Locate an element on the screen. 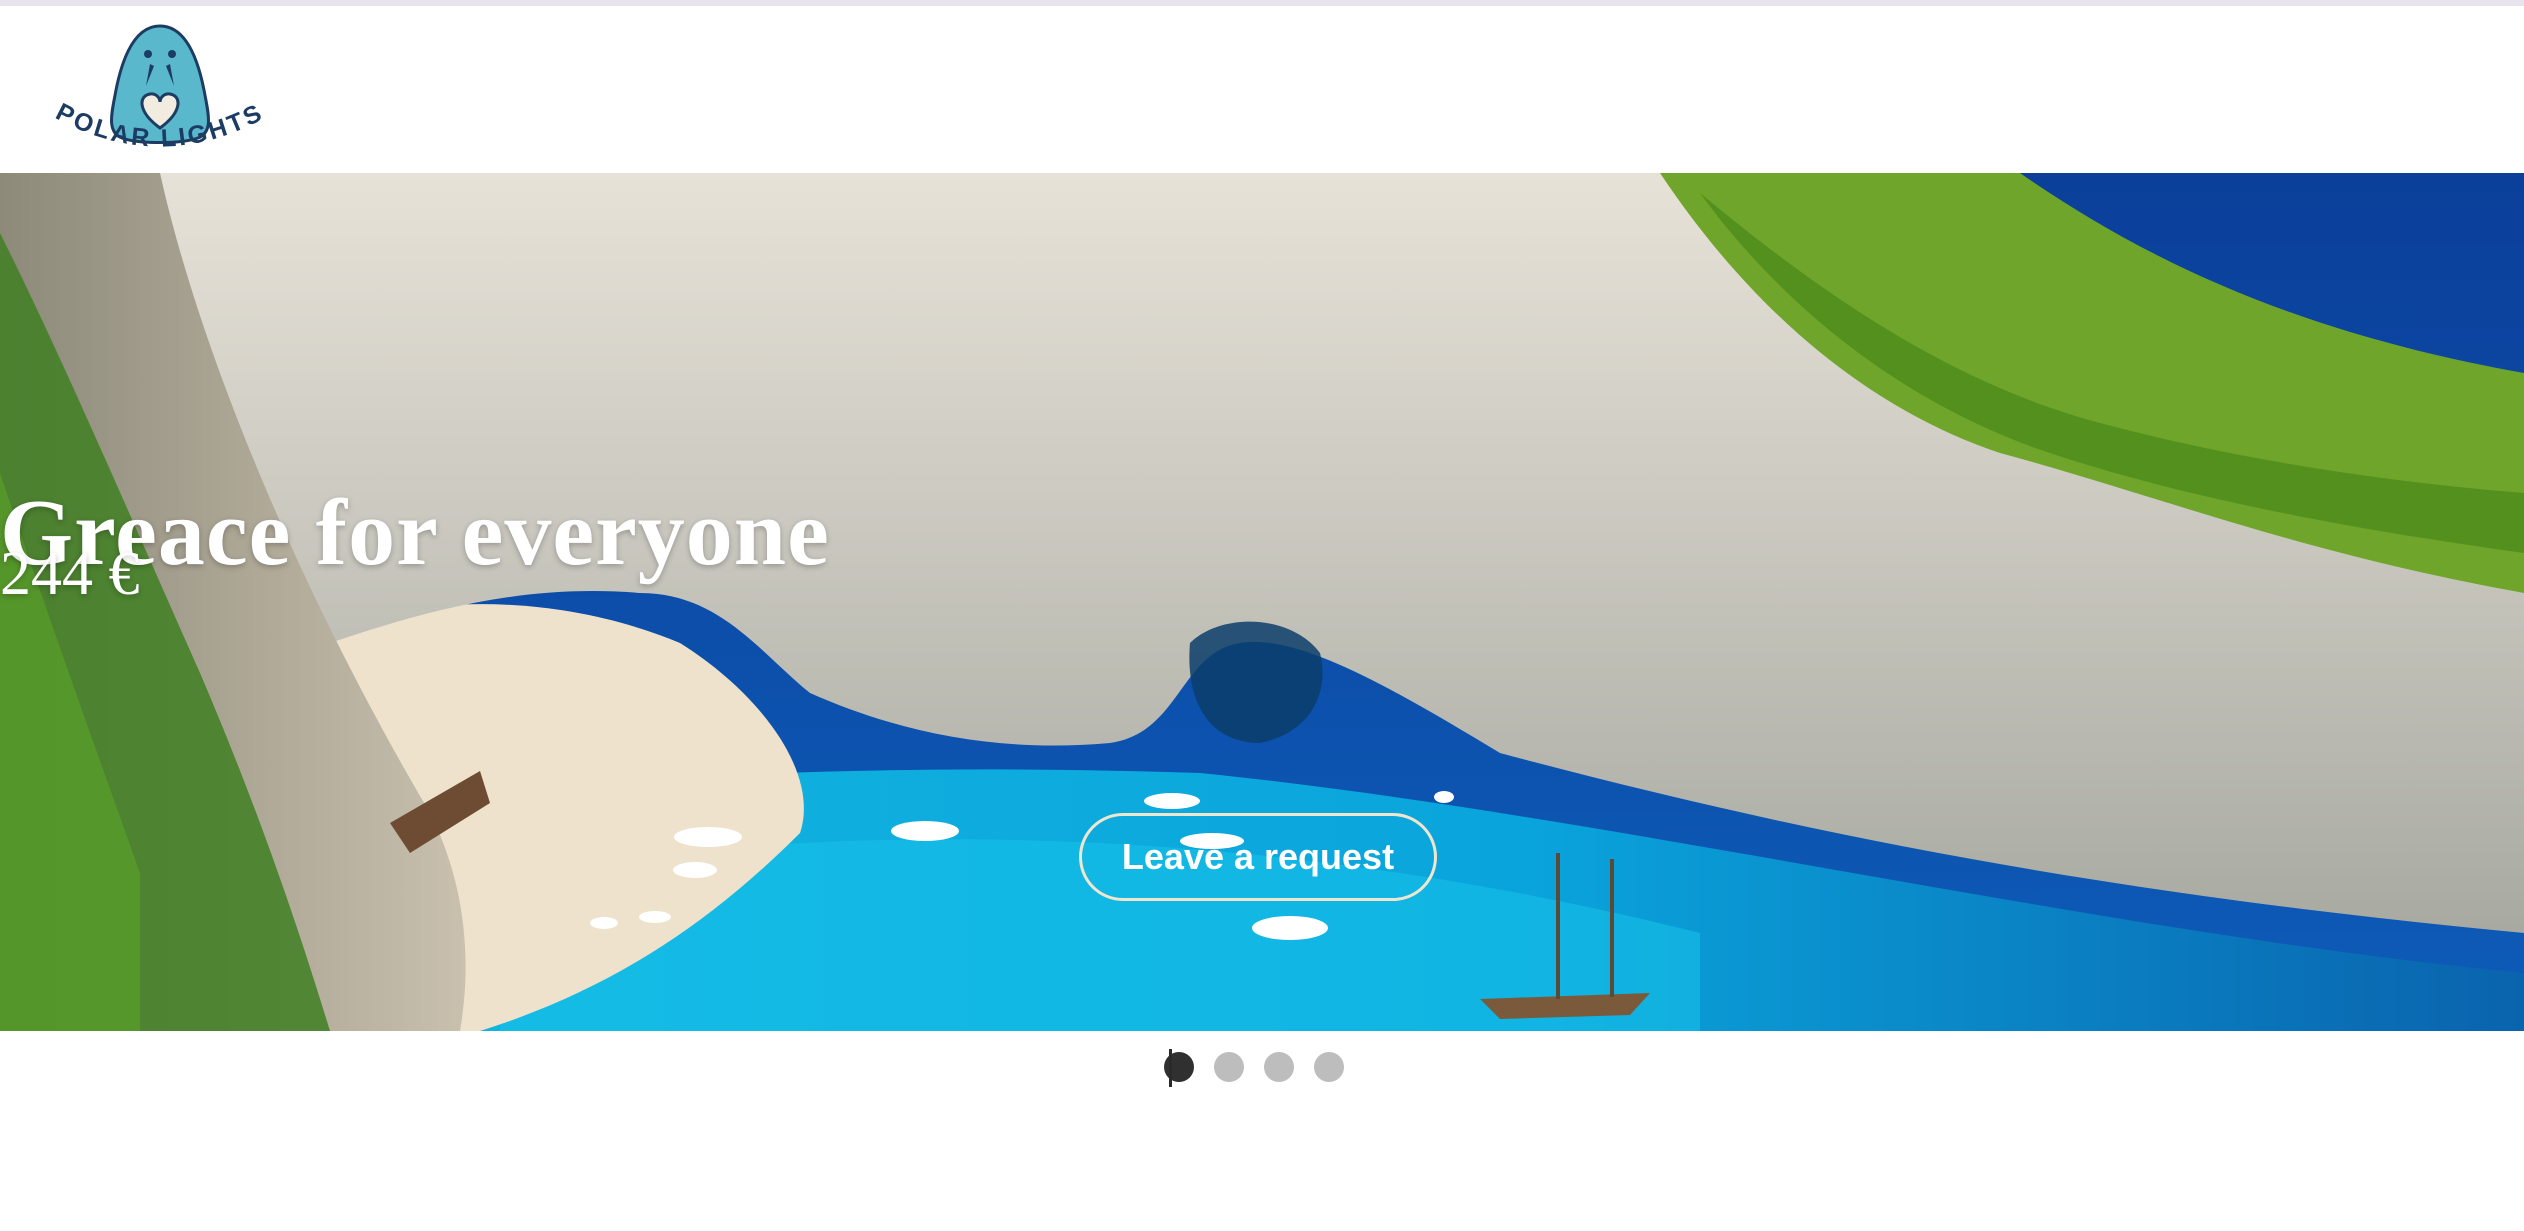 This screenshot has height=1231, width=2524. site-header: POLAR LIGHTS is located at coordinates (1262, 89).